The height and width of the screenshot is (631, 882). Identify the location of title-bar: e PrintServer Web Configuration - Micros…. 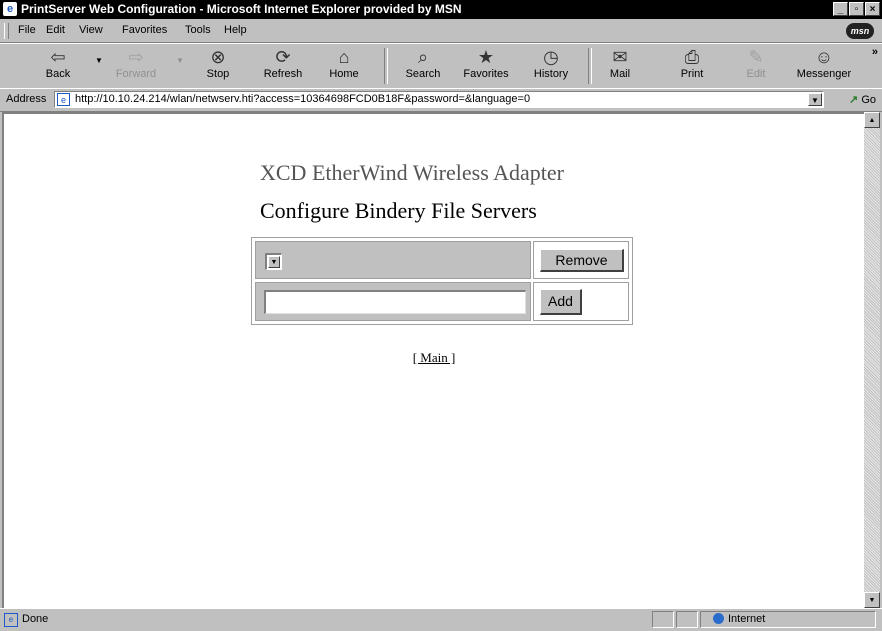
(441, 9).